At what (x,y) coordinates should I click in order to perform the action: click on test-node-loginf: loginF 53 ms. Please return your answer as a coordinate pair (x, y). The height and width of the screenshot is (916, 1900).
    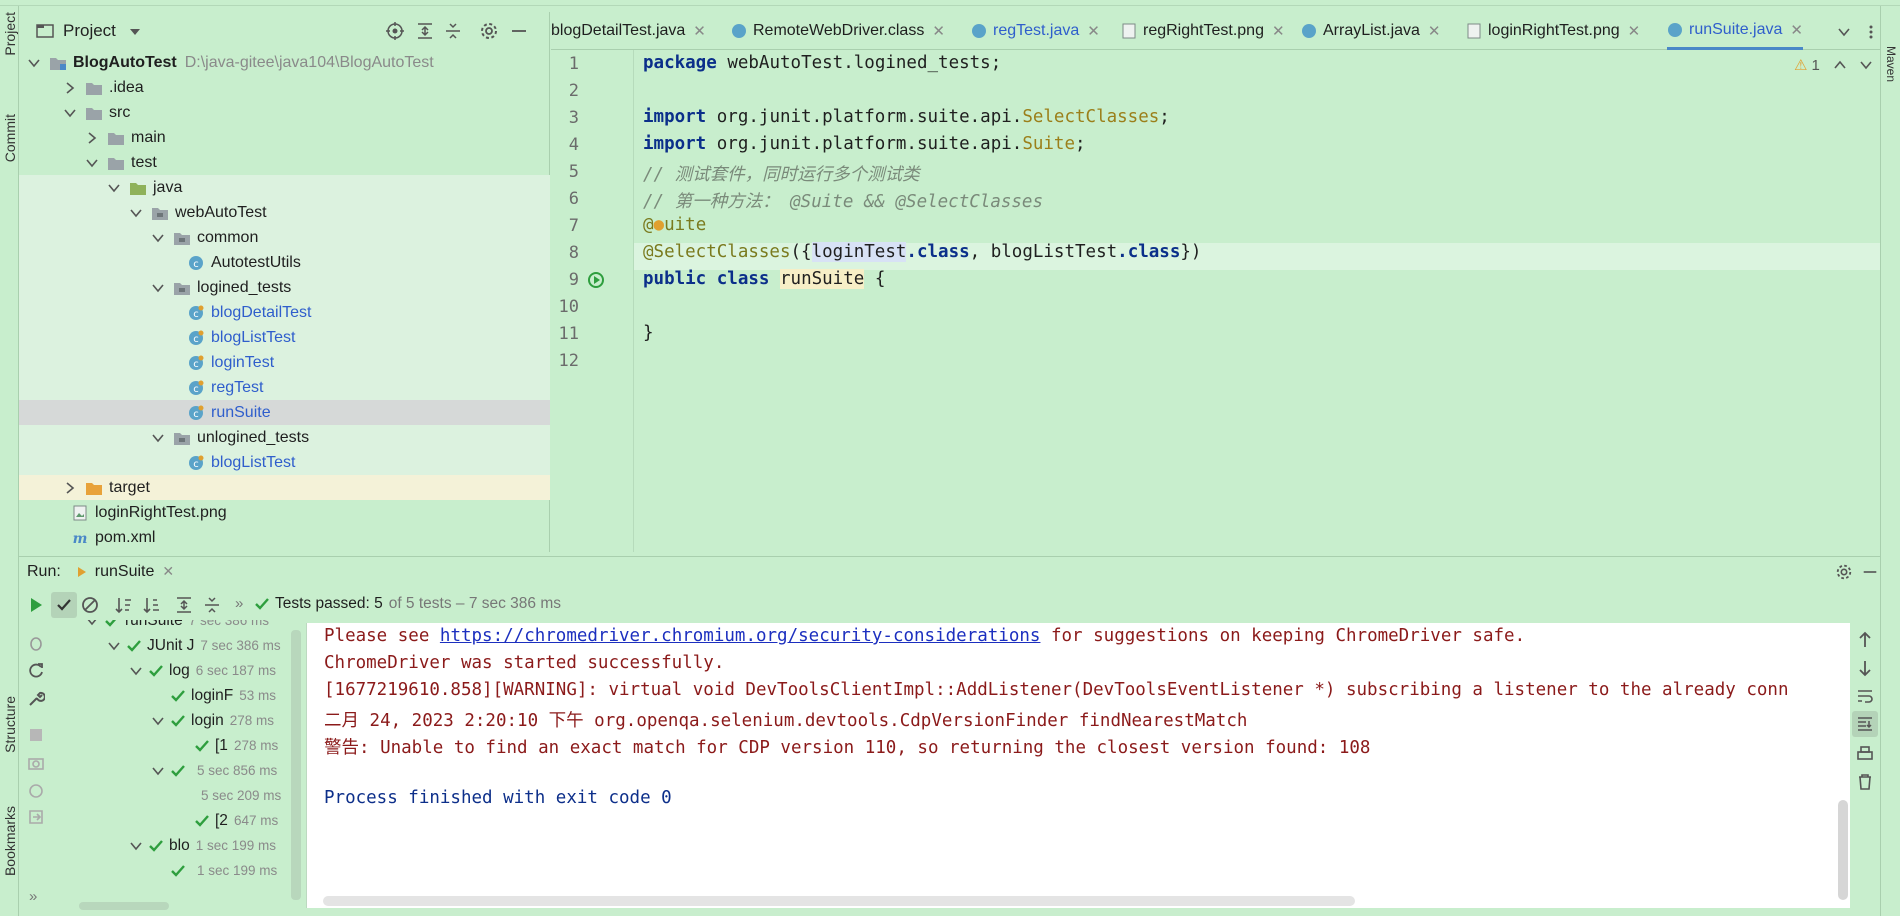
    Looking at the image, I should click on (223, 695).